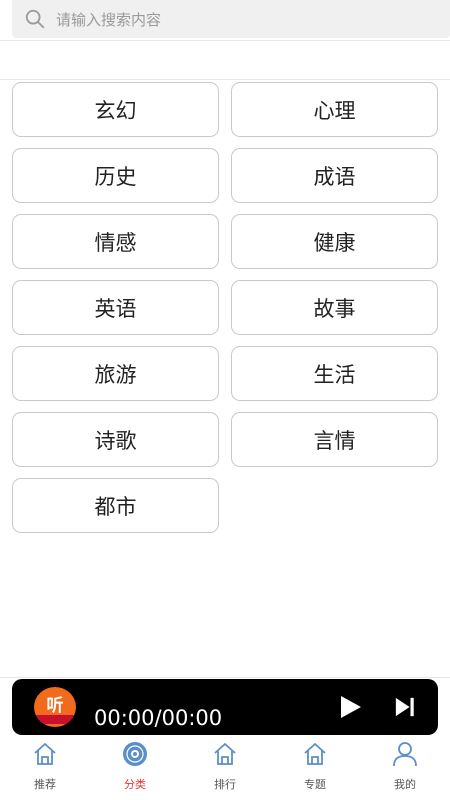 The height and width of the screenshot is (800, 450). What do you see at coordinates (55, 719) in the screenshot?
I see `logo-ribbon` at bounding box center [55, 719].